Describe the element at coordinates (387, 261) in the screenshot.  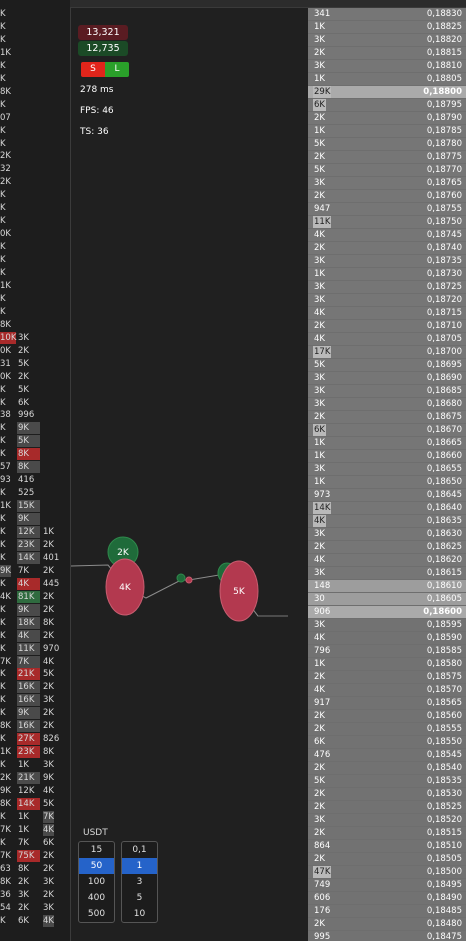
I see `ladder-row: 3K 0,18735` at that location.